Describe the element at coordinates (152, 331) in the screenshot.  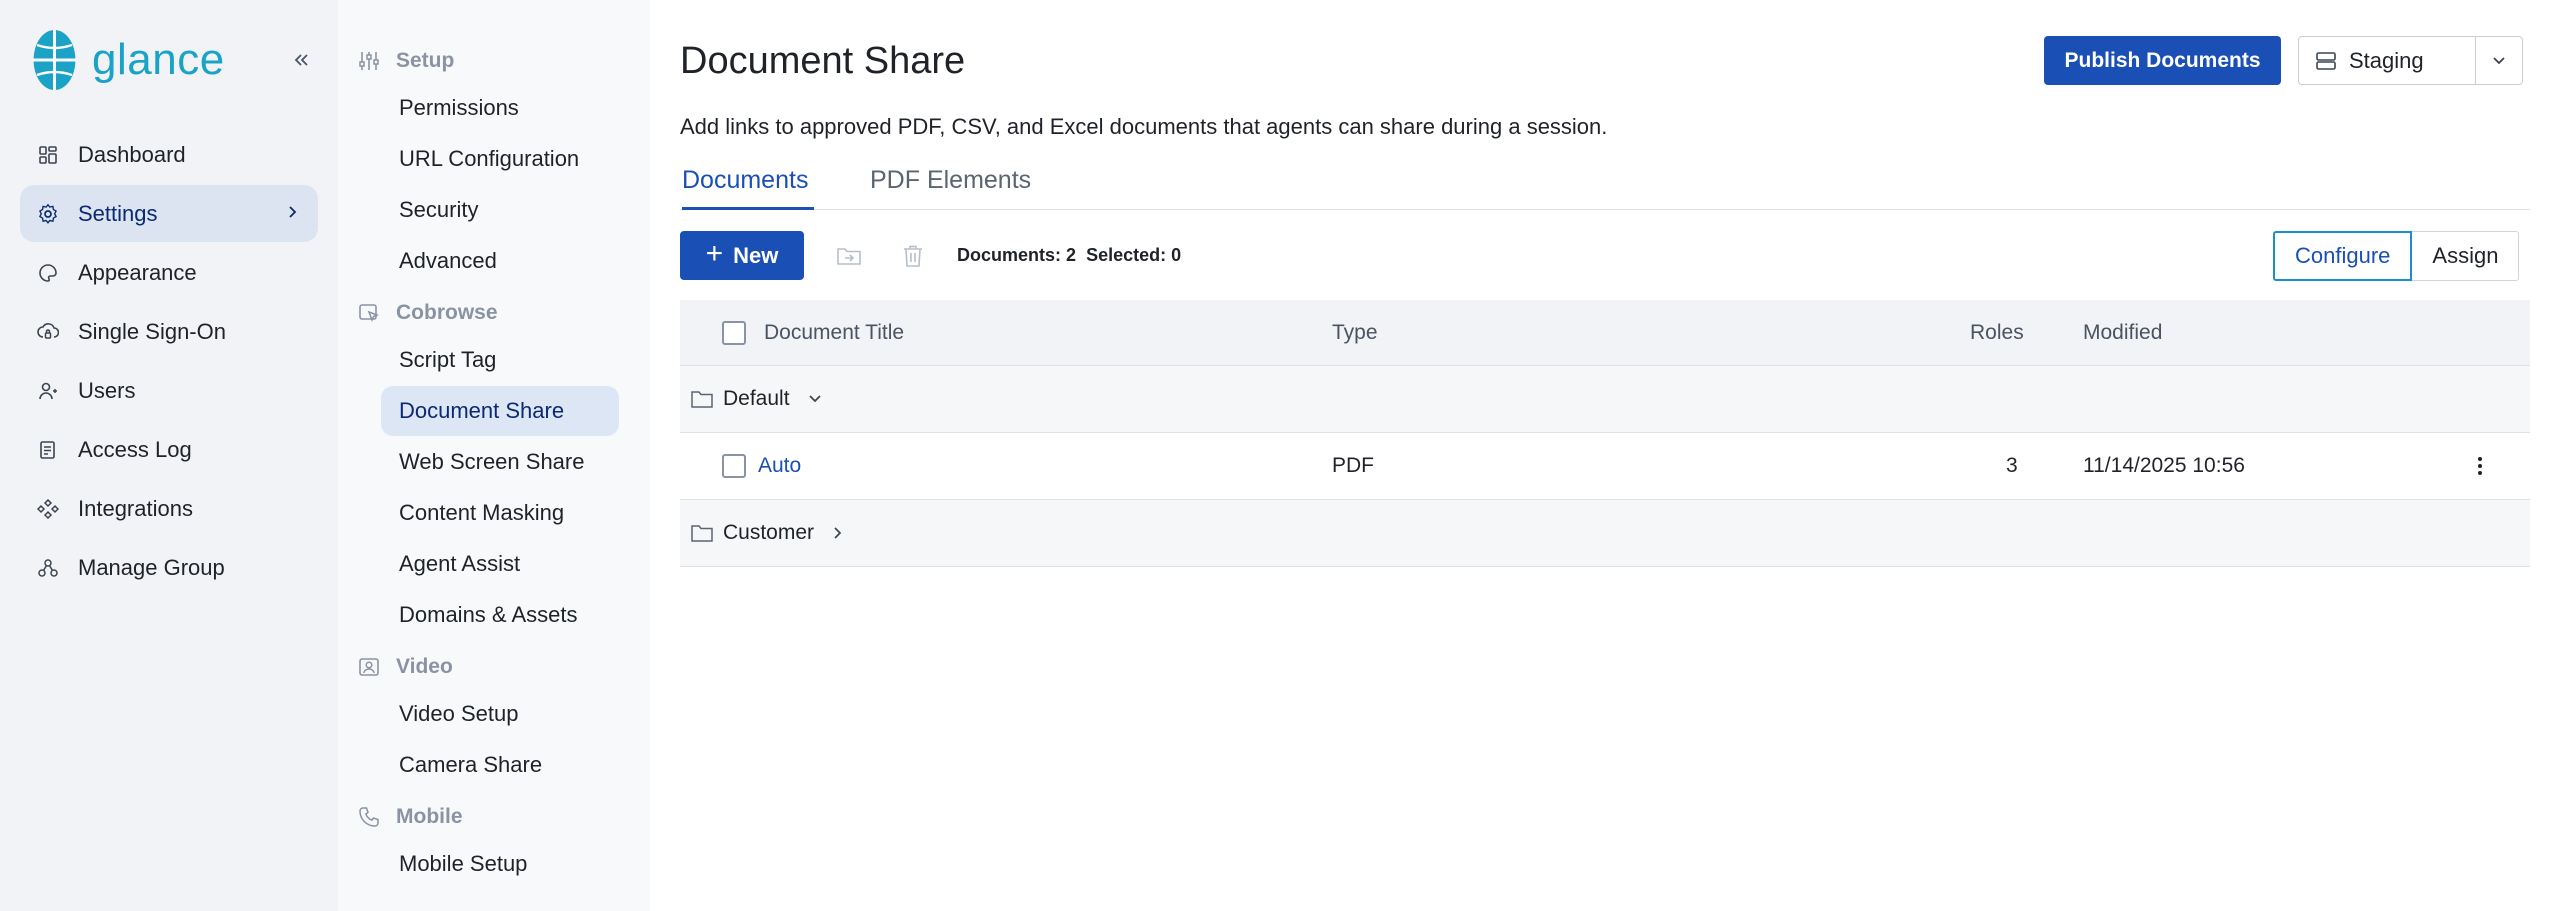
I see `nav-item-label: Single Sign-On` at that location.